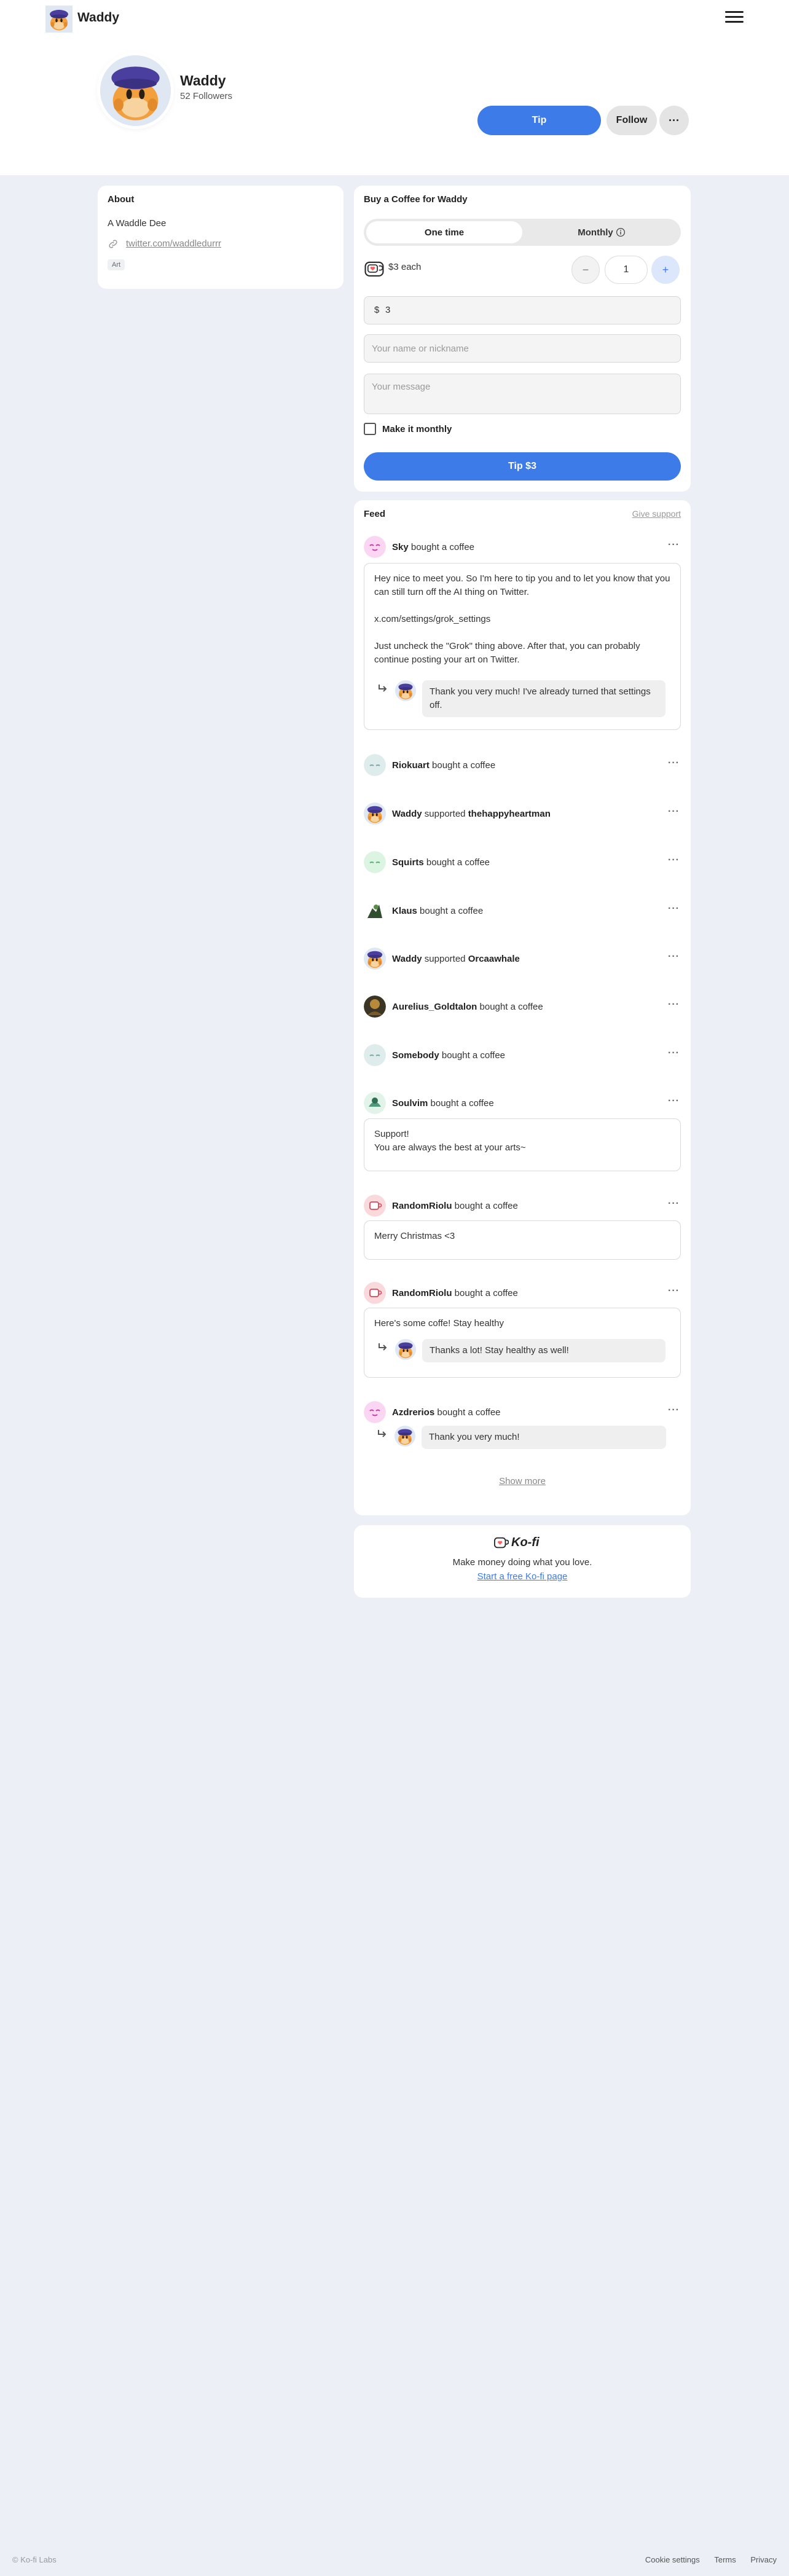 The image size is (789, 2576). I want to click on tip-submit-button: Tip $3, so click(522, 466).